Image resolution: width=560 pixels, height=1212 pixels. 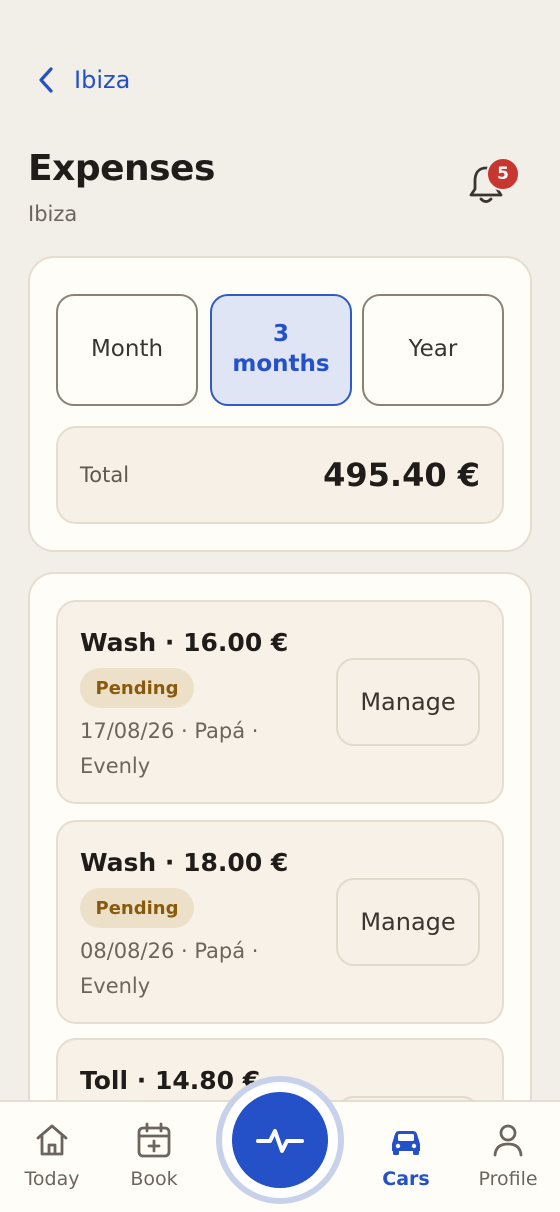 I want to click on fab-button, so click(x=280, y=1140).